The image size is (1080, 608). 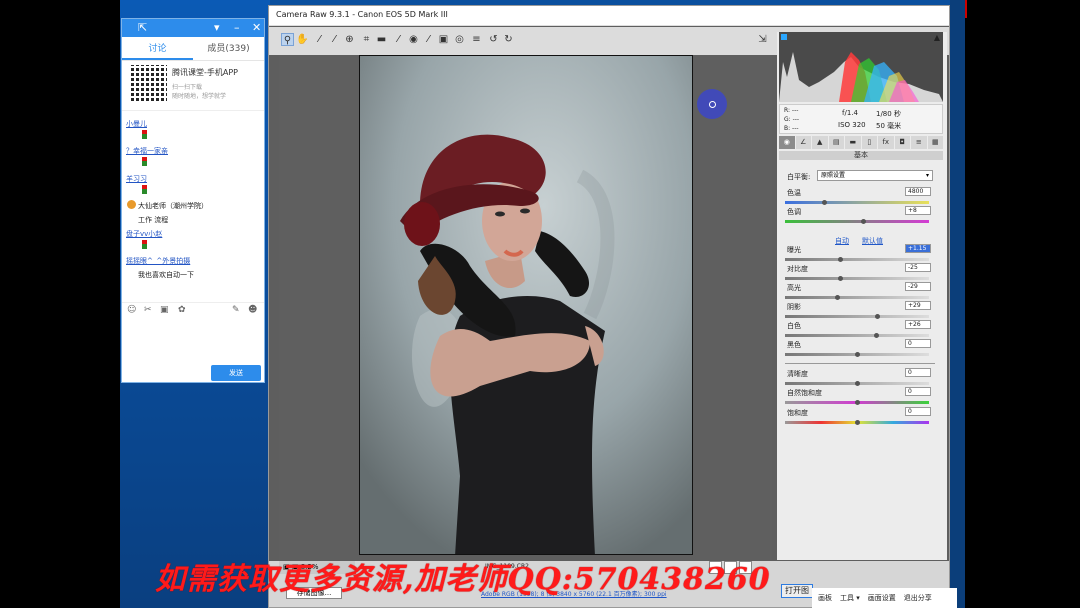 What do you see at coordinates (131, 310) in the screenshot?
I see `emoji-icon: ☺` at bounding box center [131, 310].